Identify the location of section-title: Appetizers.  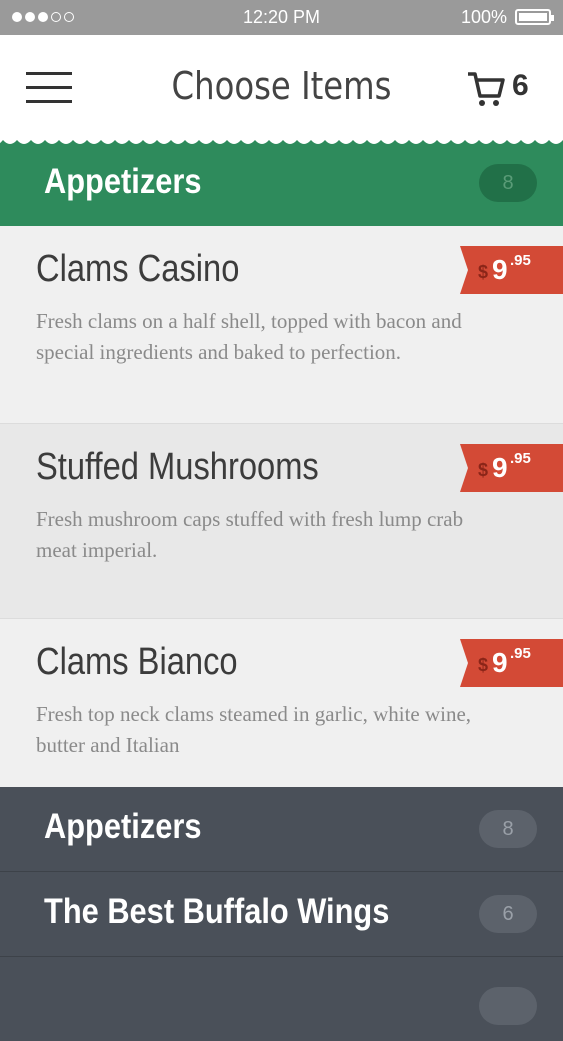
(123, 181).